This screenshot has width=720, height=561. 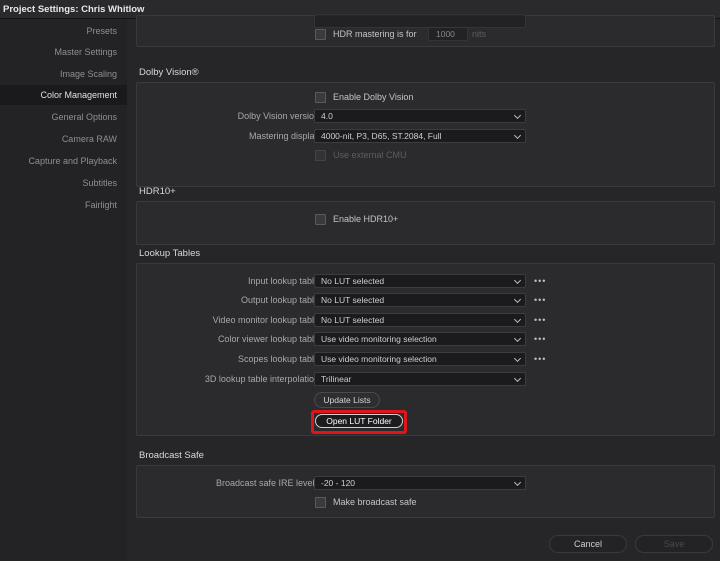 I want to click on lut-interpolation-value: Trilinear, so click(x=336, y=379).